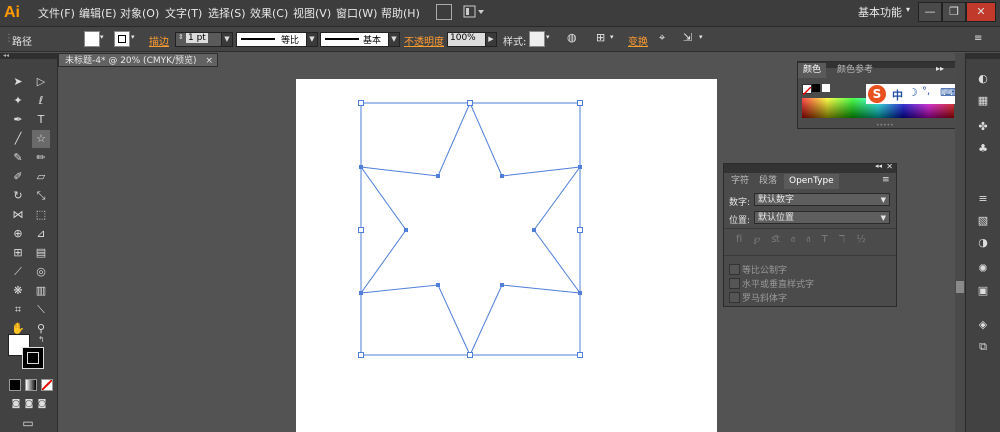  I want to click on symbols-panel-icon: ♣, so click(983, 149).